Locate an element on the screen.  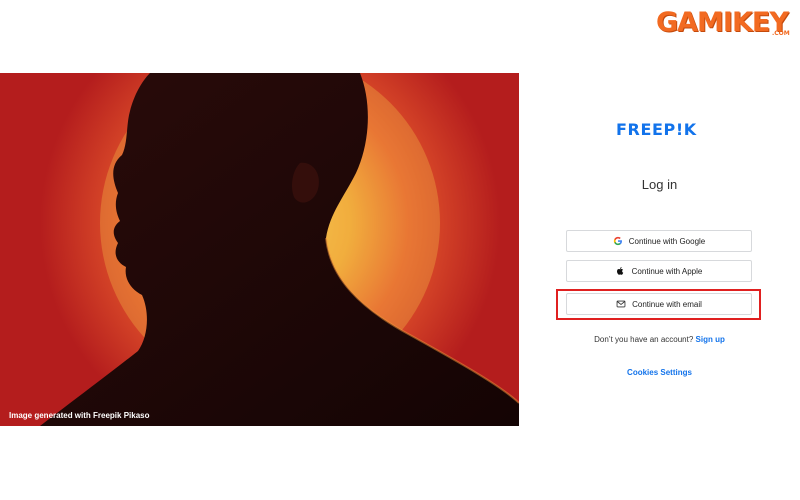
watermark-brand: GAMIKEY is located at coordinates (722, 22).